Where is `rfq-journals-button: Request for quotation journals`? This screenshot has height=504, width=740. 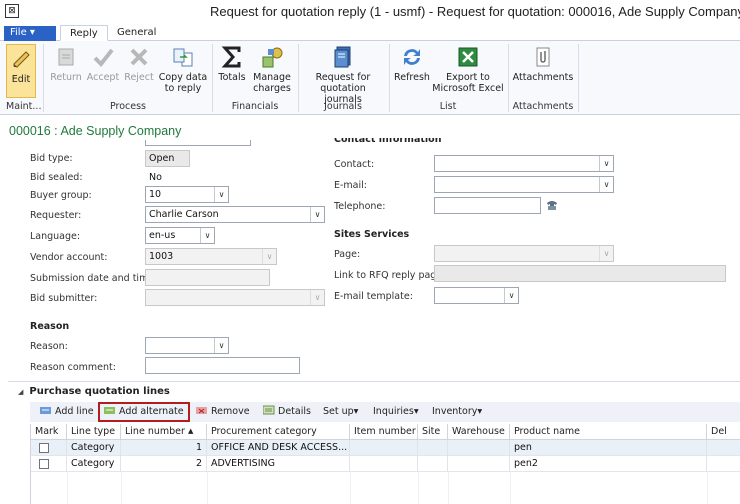
rfq-journals-button: Request for quotation journals is located at coordinates (343, 74).